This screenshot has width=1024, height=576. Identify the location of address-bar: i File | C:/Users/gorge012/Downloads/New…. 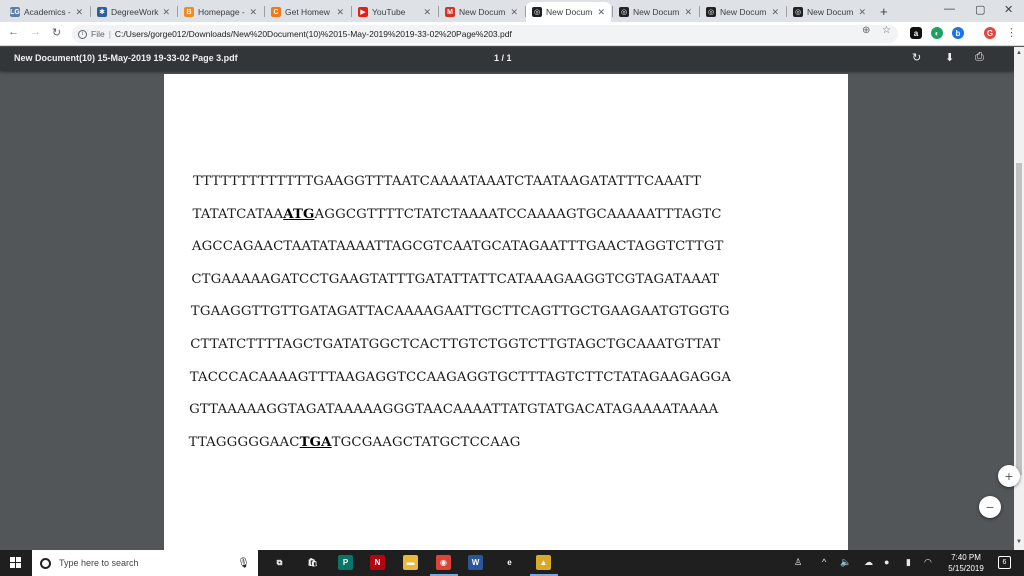
(485, 34).